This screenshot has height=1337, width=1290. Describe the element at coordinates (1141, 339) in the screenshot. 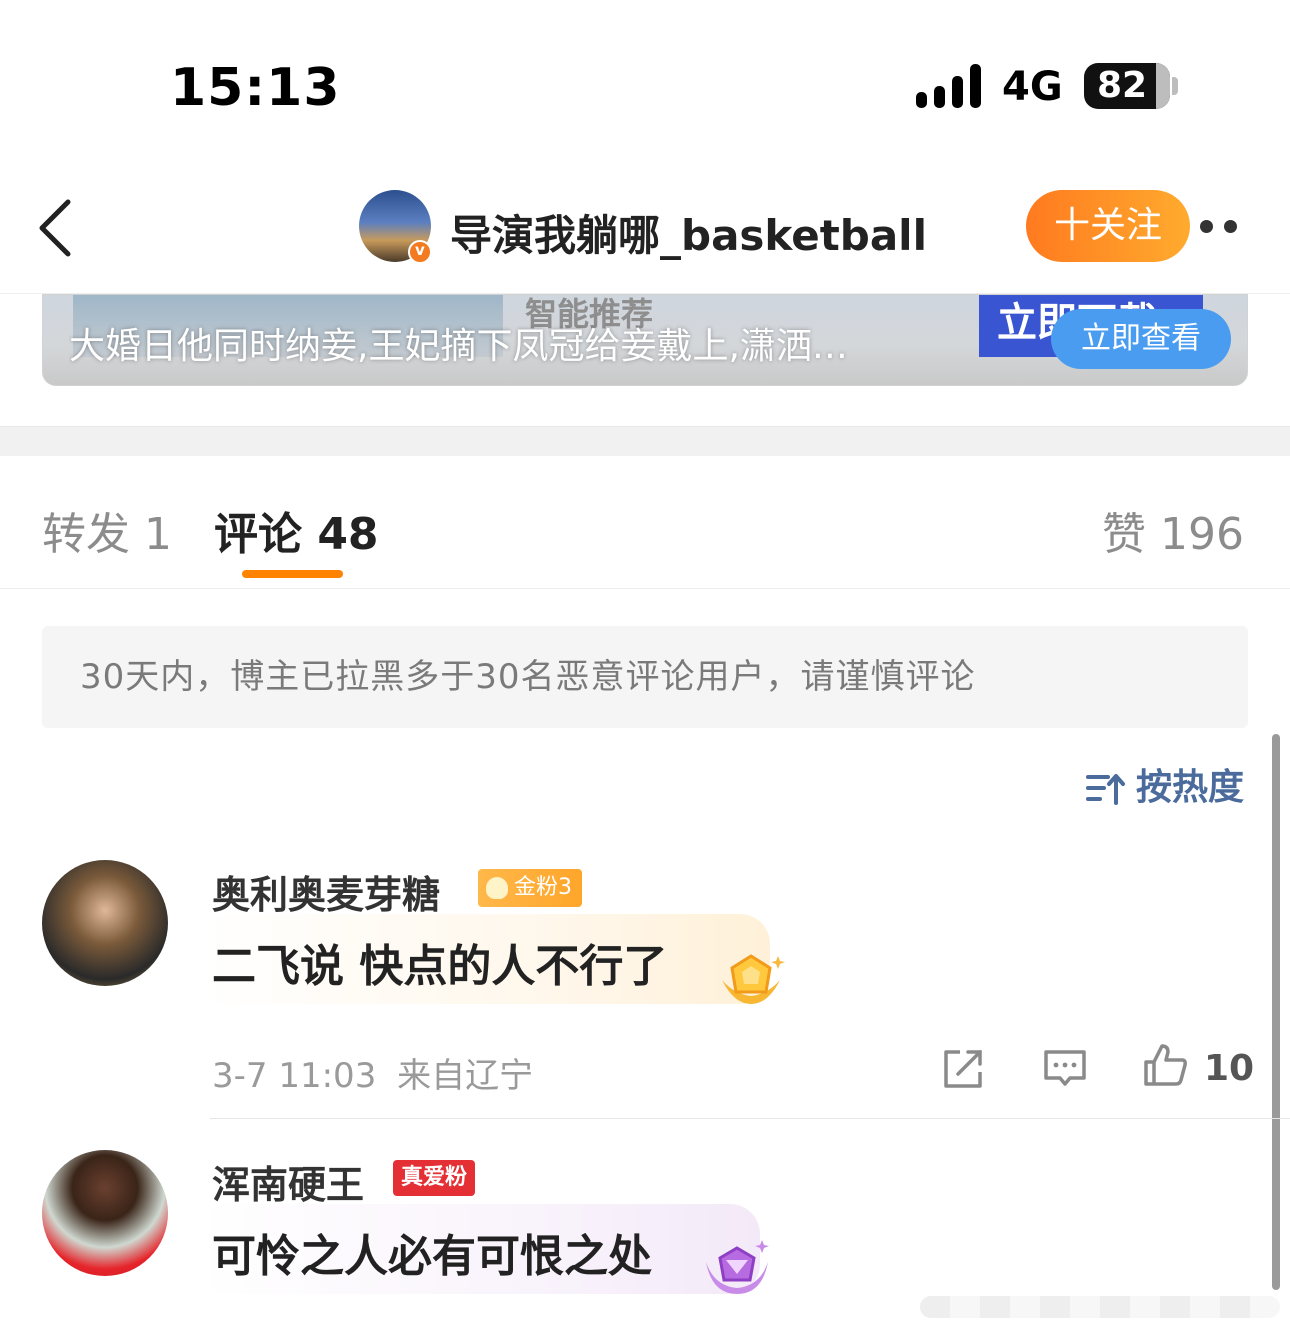

I see `ad-view-button: 立即查看` at that location.